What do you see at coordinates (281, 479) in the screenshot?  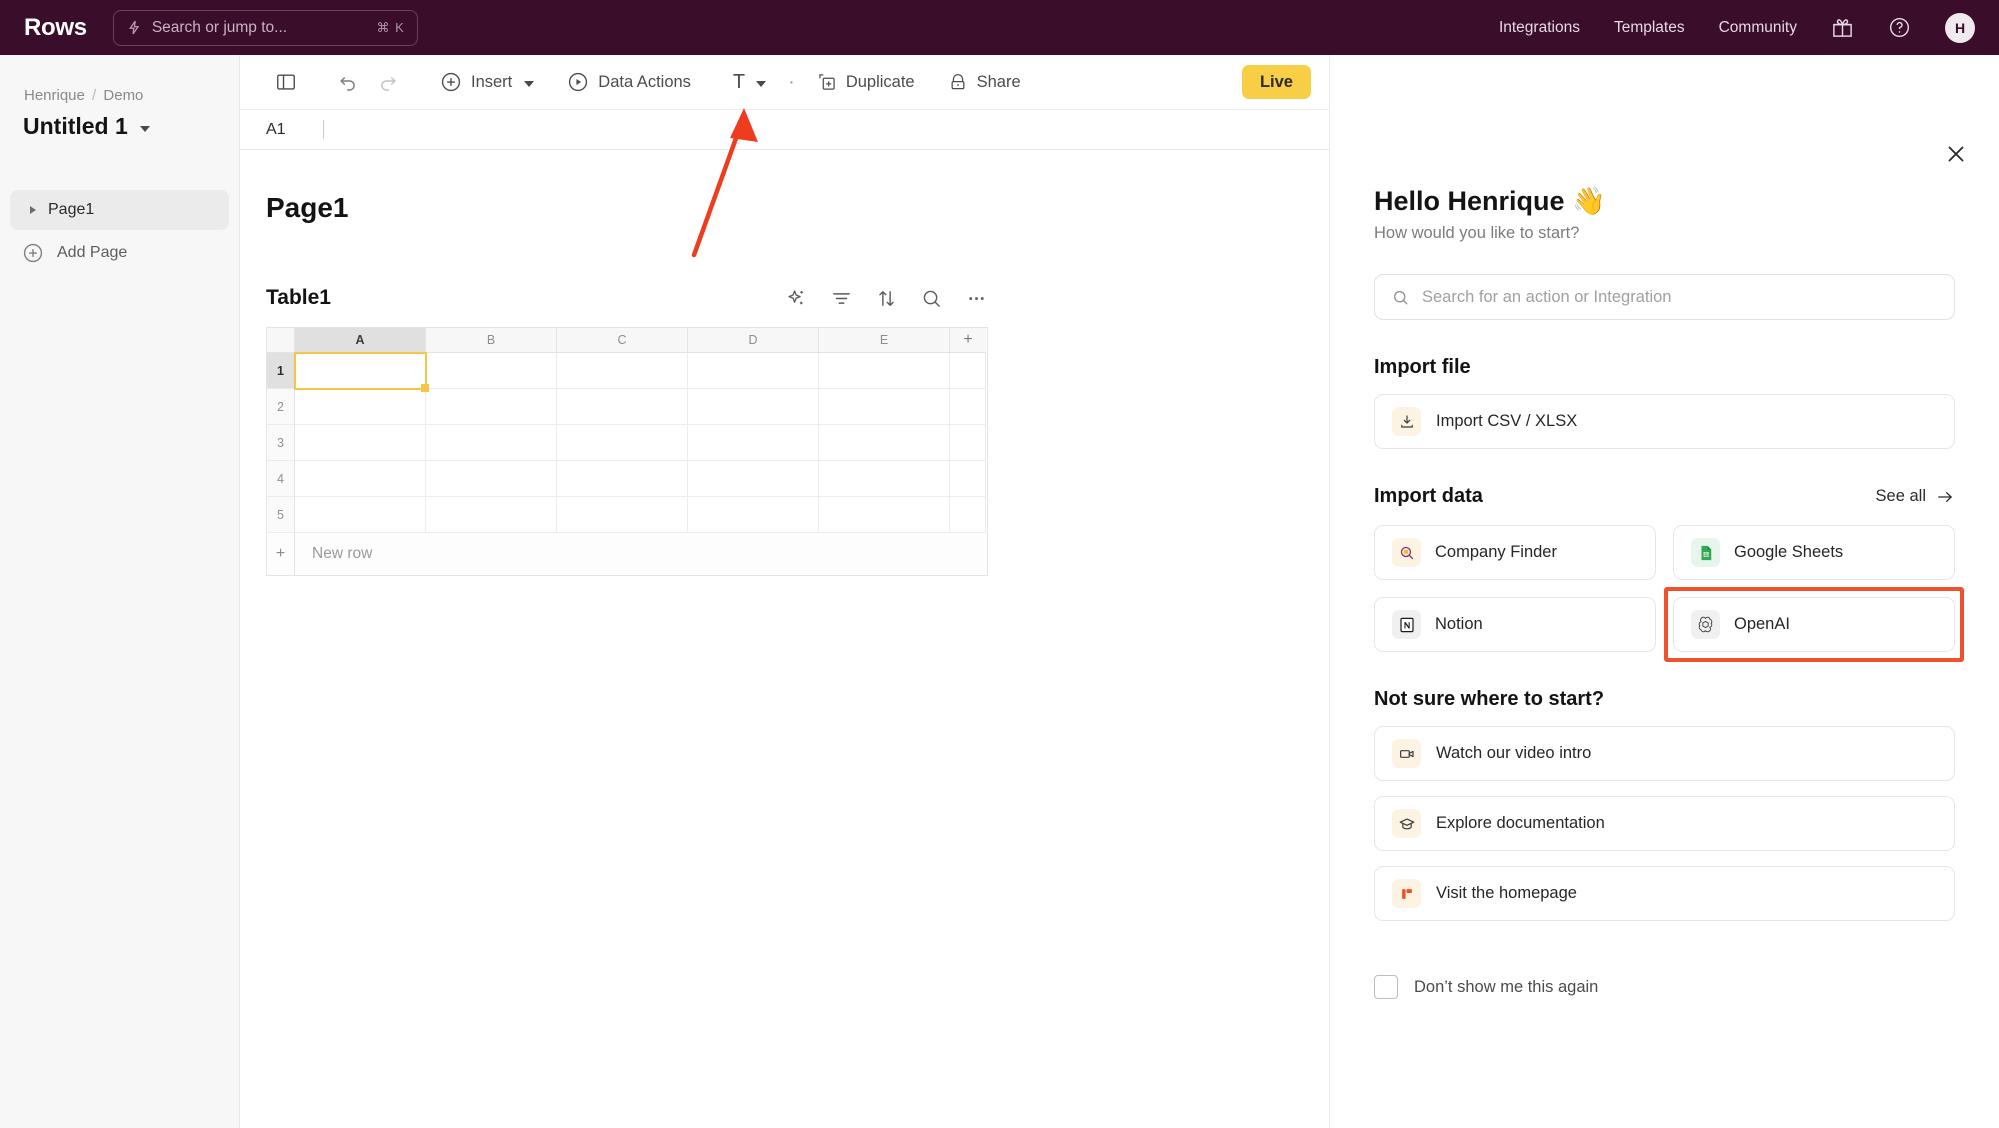 I see `row-header-4: 4` at bounding box center [281, 479].